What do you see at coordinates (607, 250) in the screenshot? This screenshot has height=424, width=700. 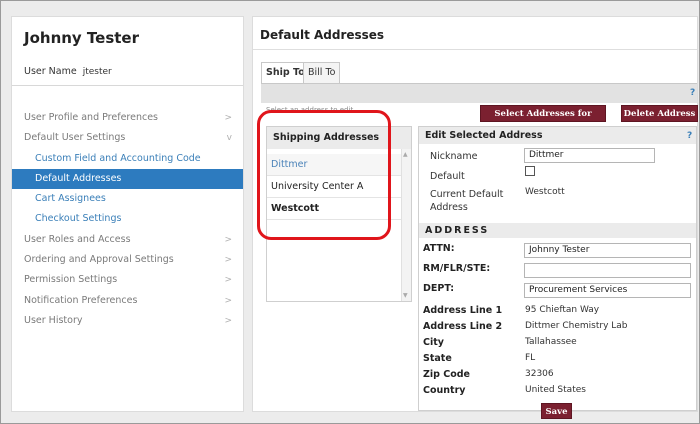 I see `attn-field: Johnny Tester` at bounding box center [607, 250].